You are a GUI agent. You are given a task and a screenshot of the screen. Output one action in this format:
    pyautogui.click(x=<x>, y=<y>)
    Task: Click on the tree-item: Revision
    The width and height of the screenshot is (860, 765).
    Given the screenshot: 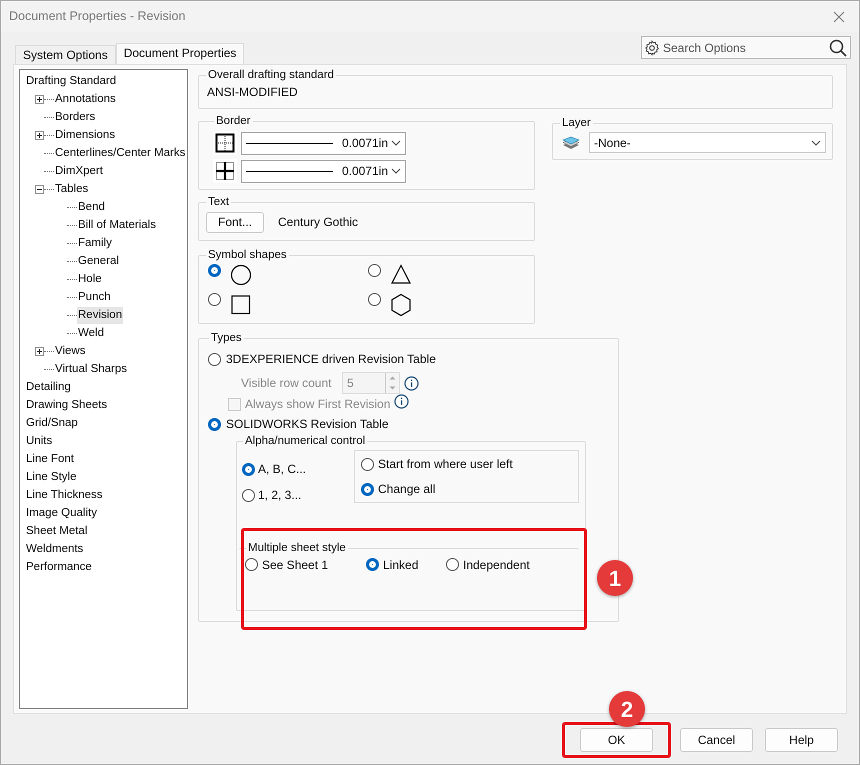 What is the action you would take?
    pyautogui.click(x=100, y=315)
    